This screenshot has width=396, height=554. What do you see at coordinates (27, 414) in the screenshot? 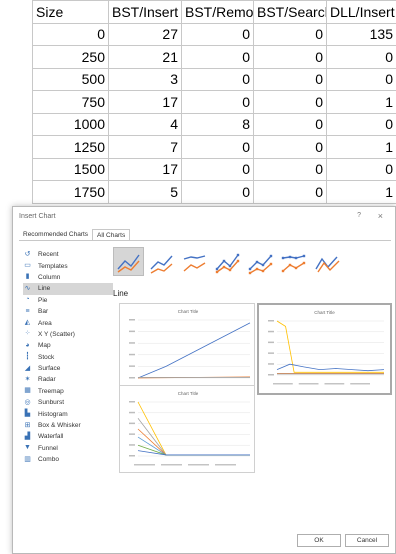
I see `histogram-chart-icon: ▙` at bounding box center [27, 414].